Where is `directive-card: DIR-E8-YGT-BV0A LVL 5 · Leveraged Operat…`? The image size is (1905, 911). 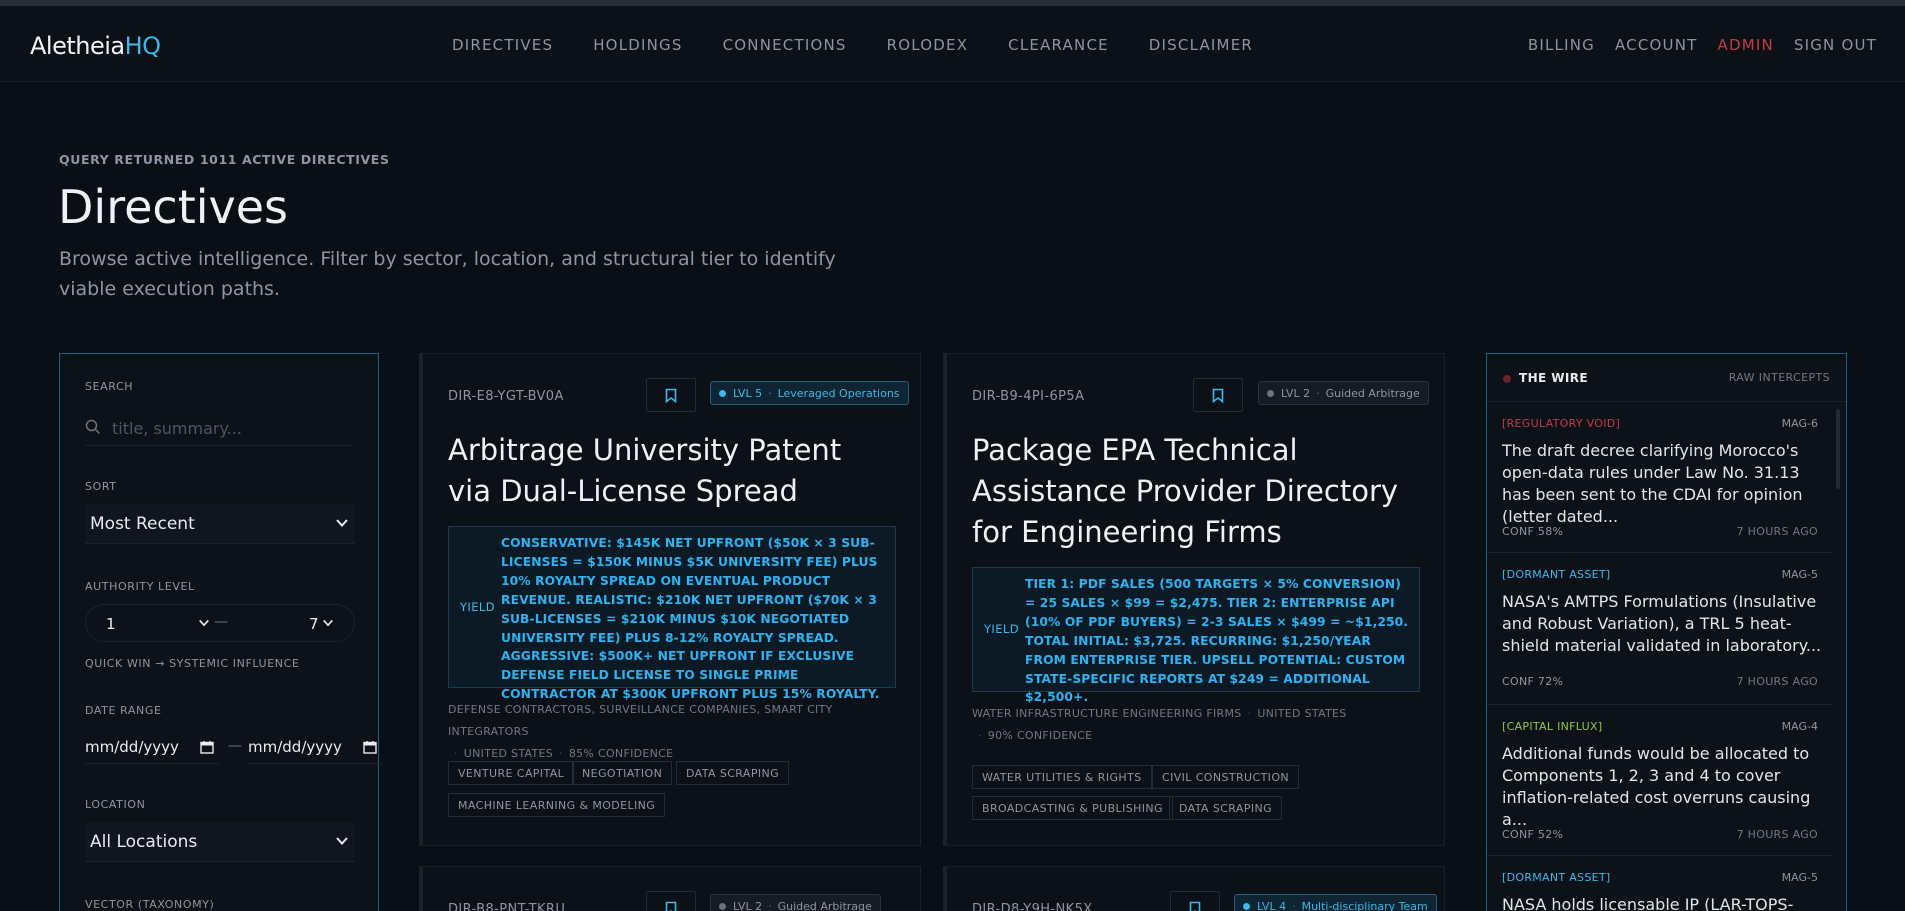
directive-card: DIR-E8-YGT-BV0A LVL 5 · Leveraged Operat… is located at coordinates (670, 599).